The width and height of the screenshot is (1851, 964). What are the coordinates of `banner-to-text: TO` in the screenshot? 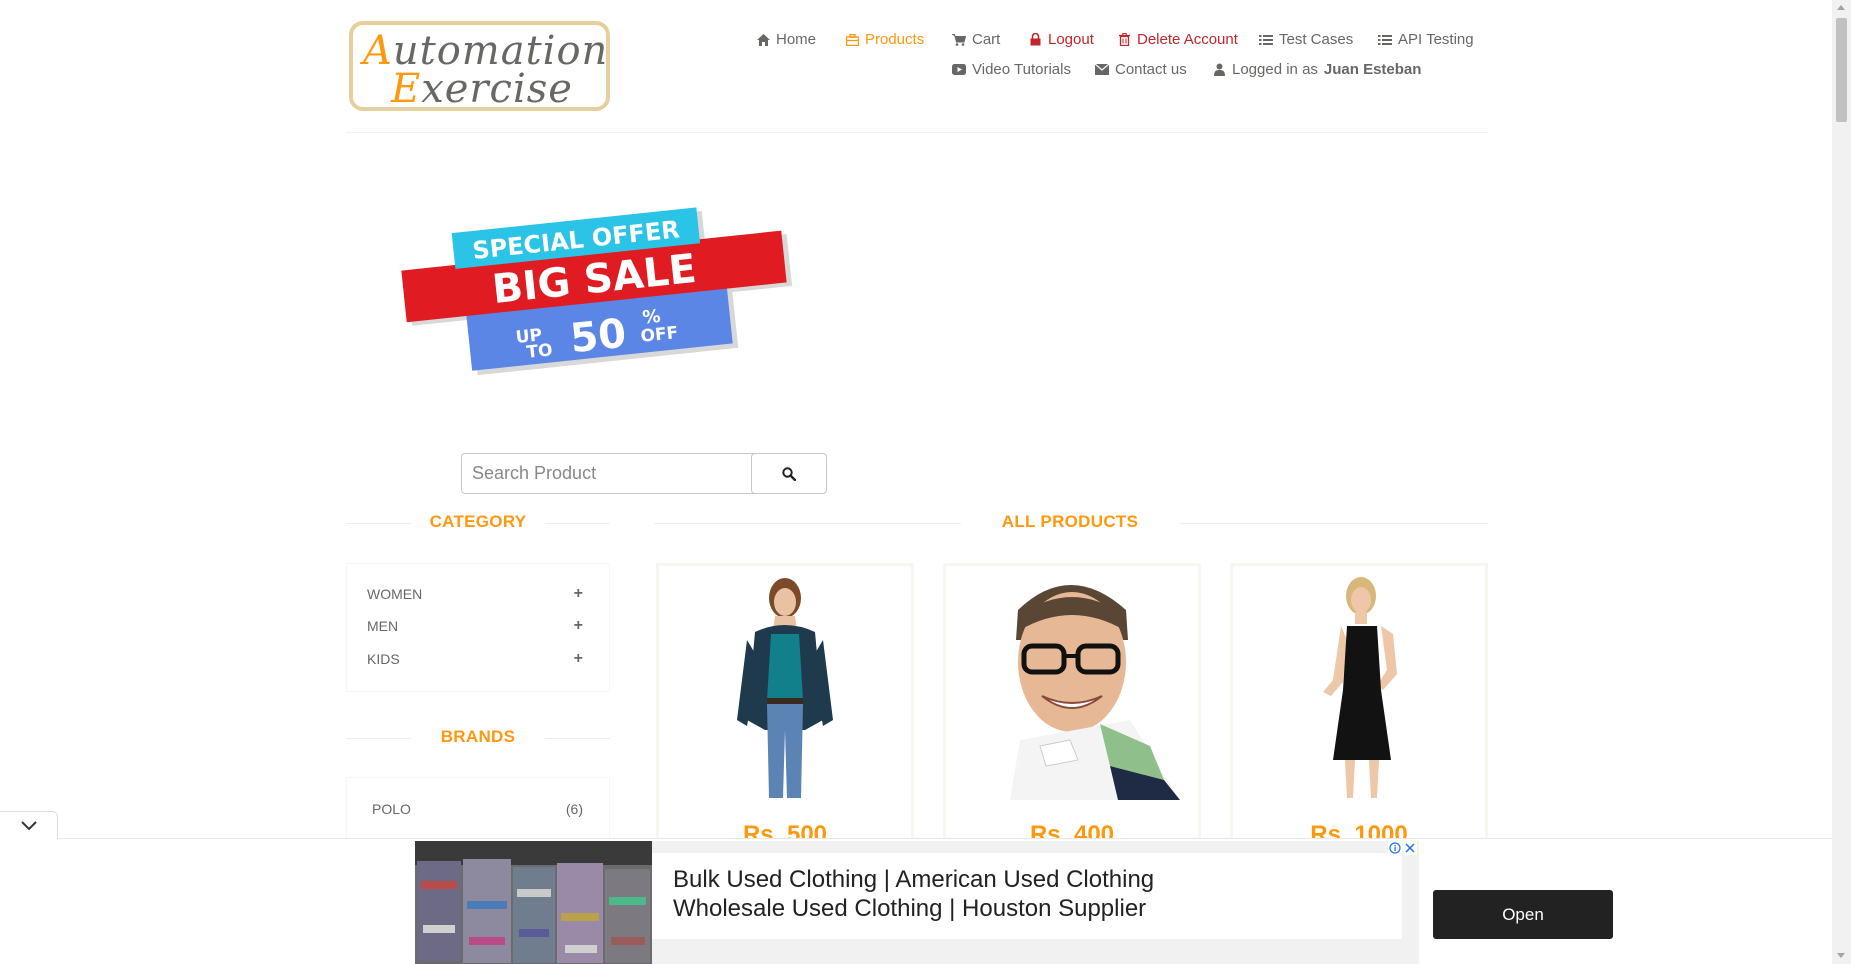 It's located at (540, 351).